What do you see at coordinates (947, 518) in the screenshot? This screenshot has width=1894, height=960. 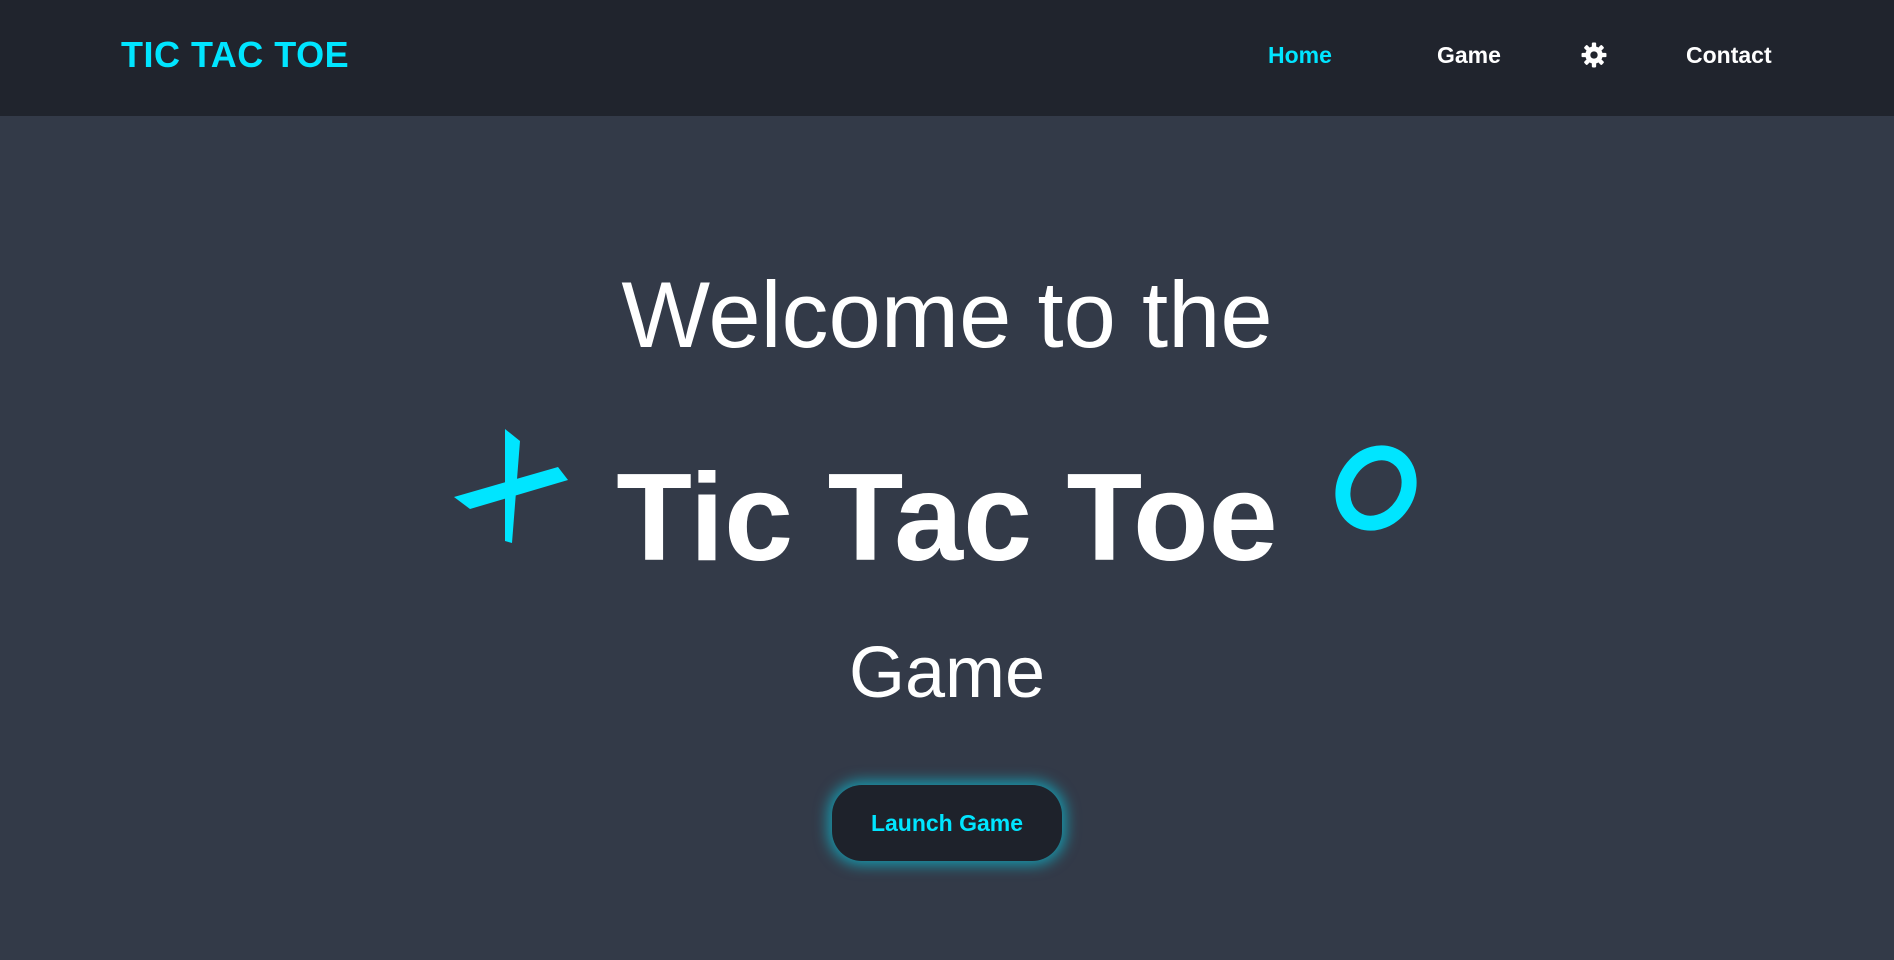 I see `game-title: Tic Tac Toe` at bounding box center [947, 518].